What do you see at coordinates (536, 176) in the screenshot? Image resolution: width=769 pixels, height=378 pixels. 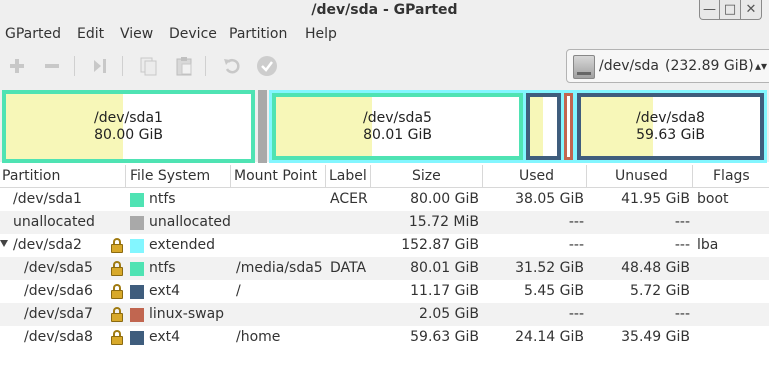 I see `column-header-used: Used` at bounding box center [536, 176].